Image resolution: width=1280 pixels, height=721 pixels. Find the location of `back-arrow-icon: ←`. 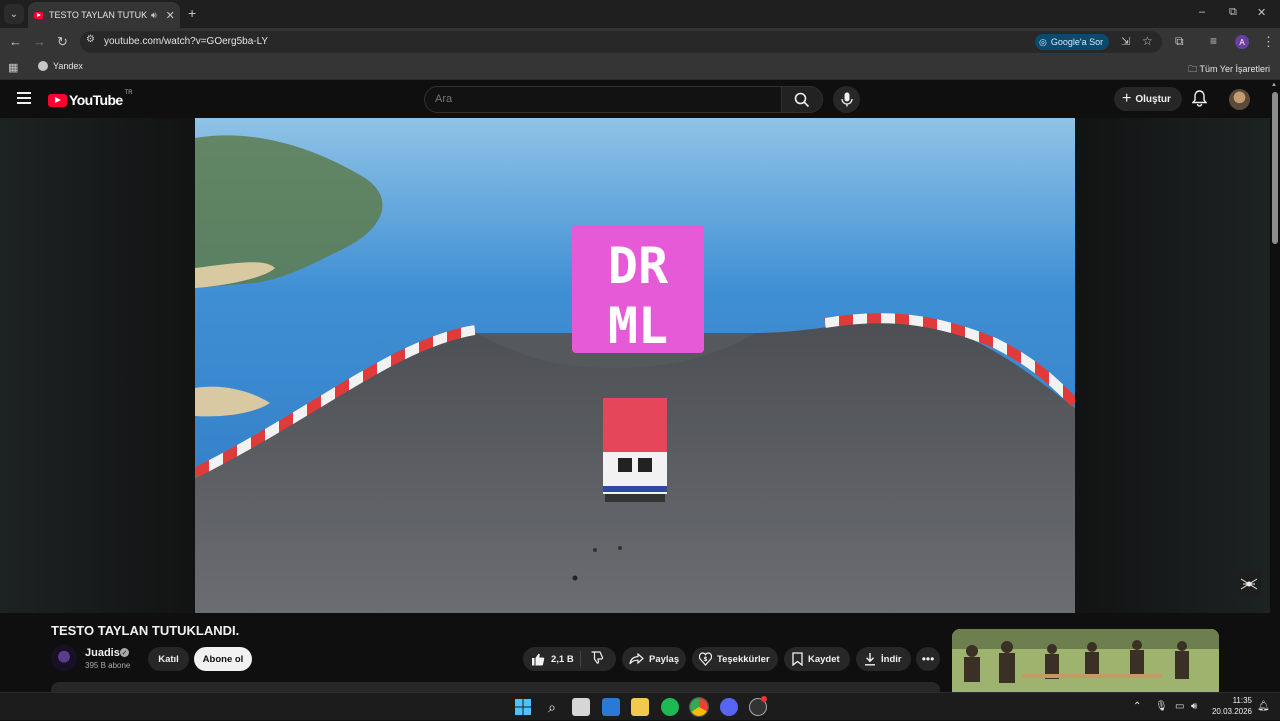

back-arrow-icon: ← is located at coordinates (15, 41).